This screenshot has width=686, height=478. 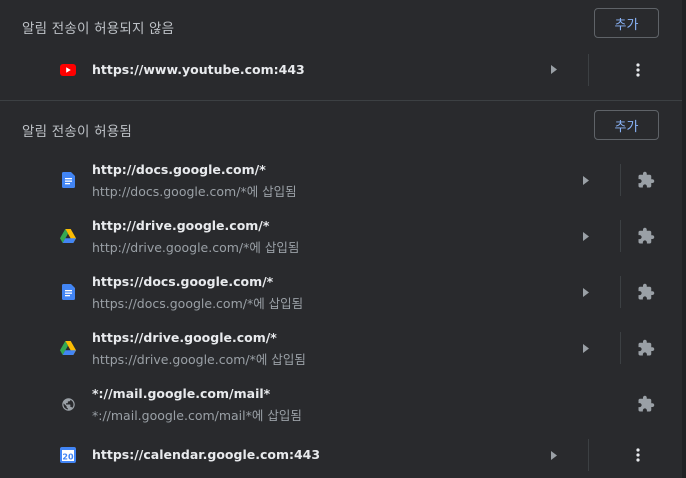 I want to click on youtube-icon, so click(x=68, y=70).